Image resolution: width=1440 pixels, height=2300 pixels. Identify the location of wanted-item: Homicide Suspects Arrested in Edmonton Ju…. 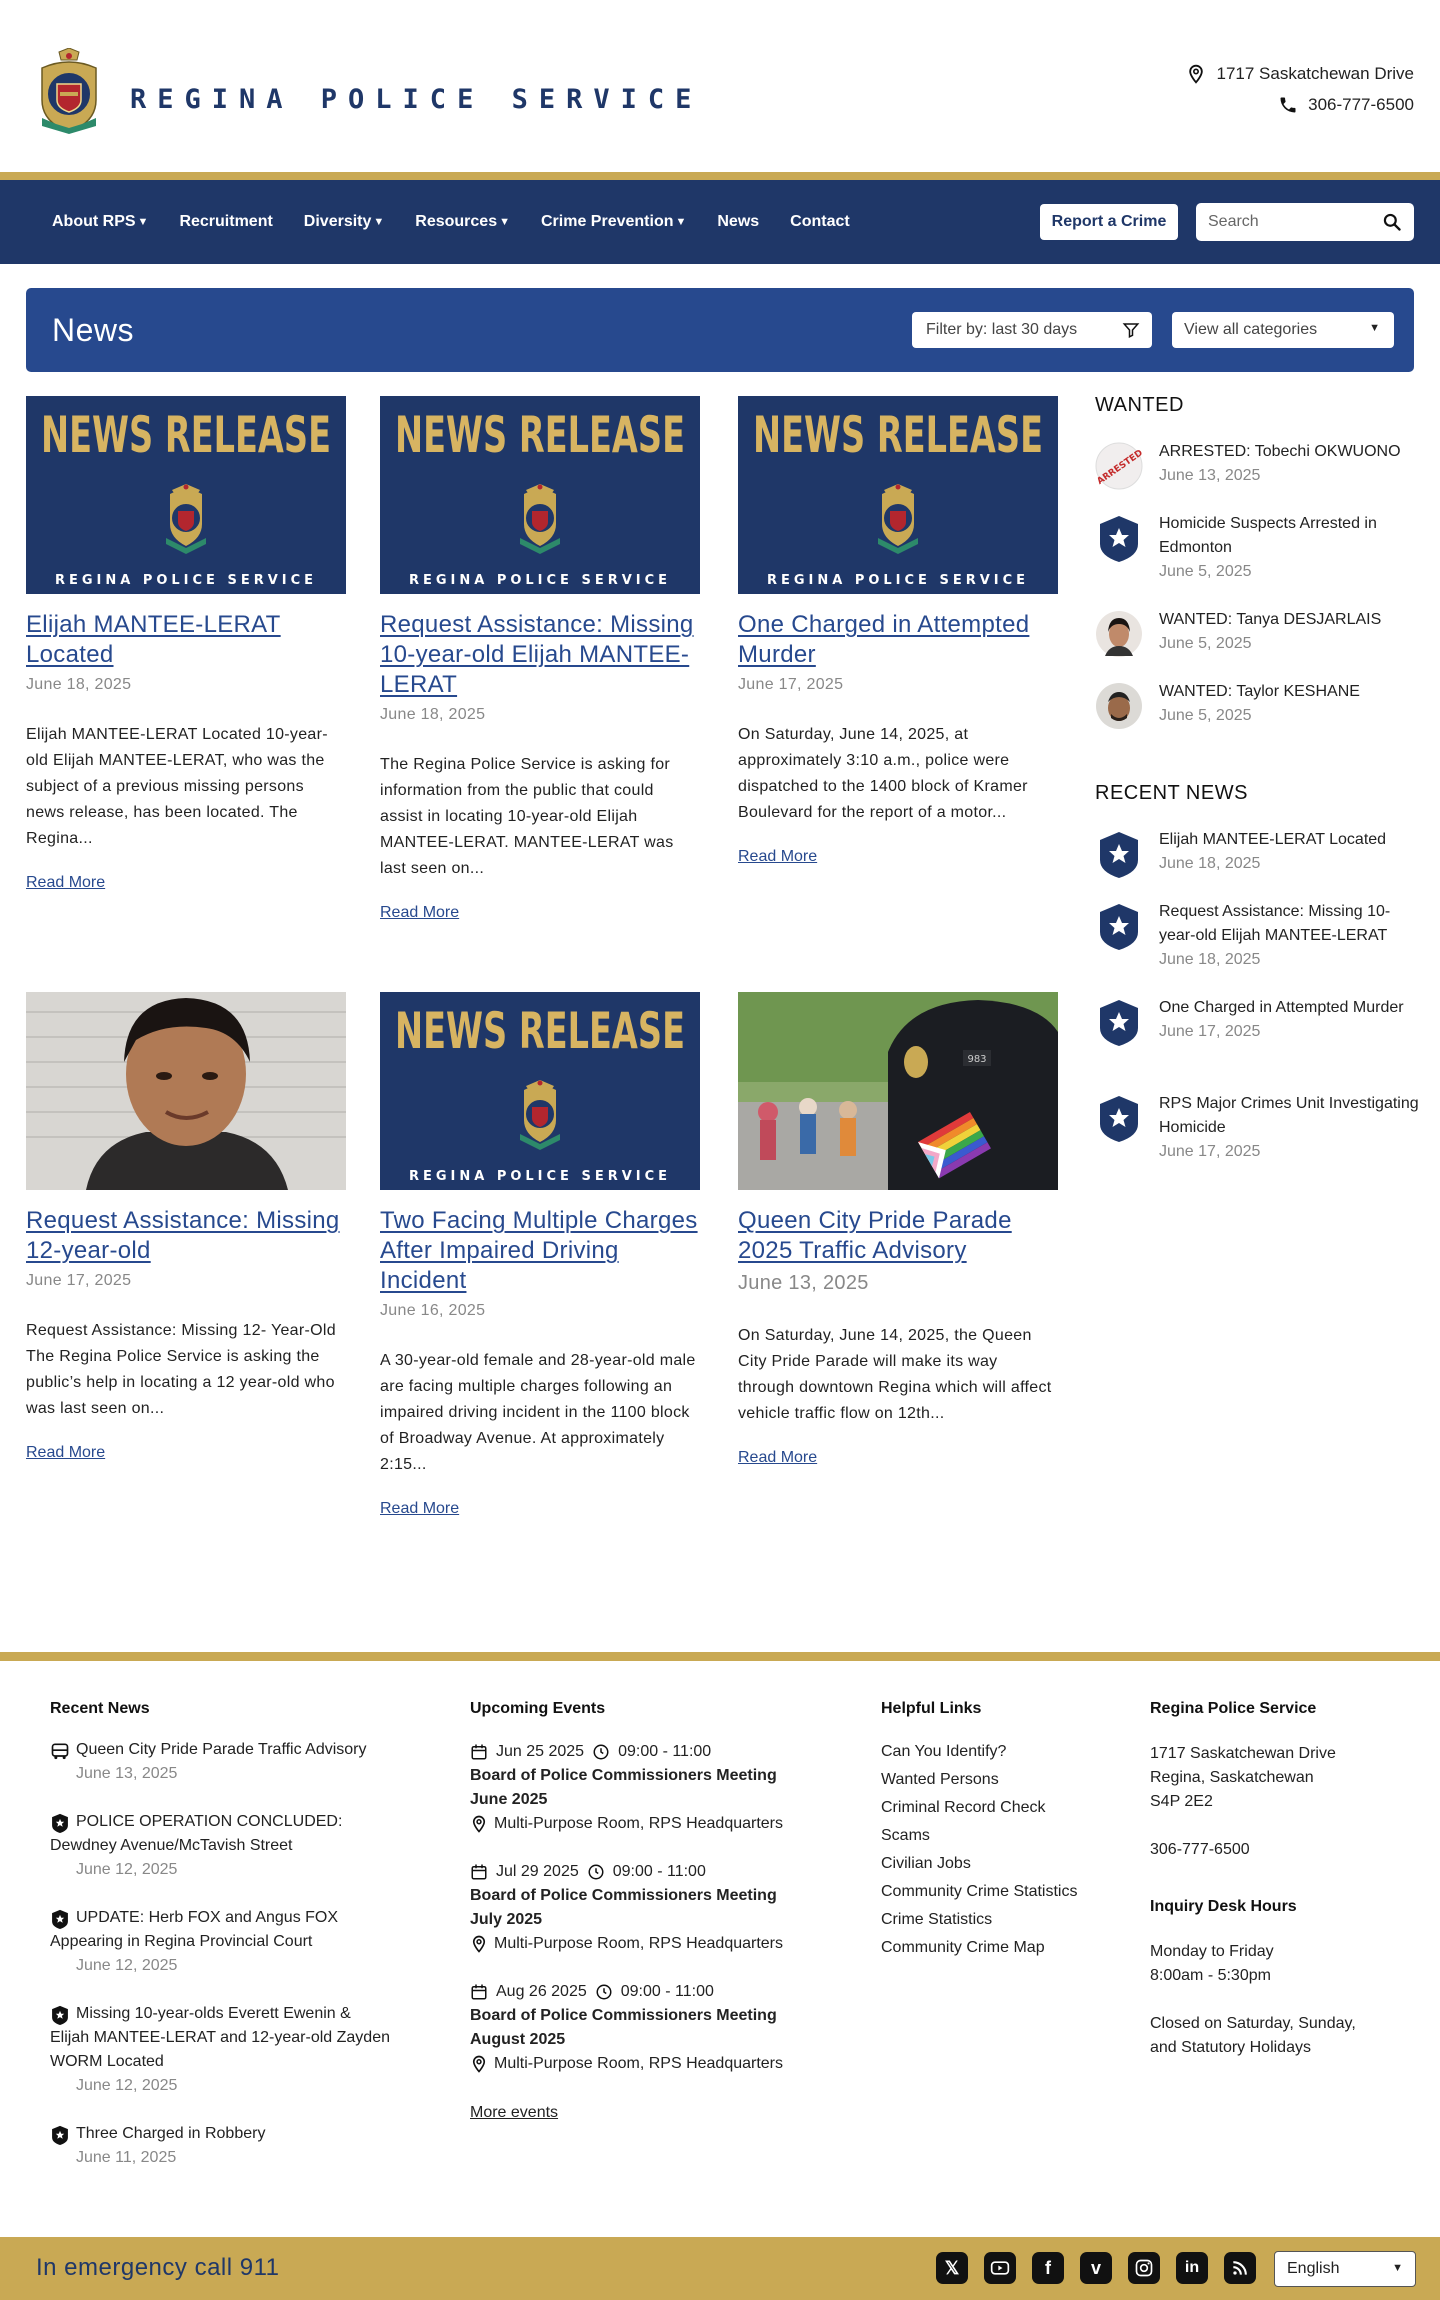
(1260, 546).